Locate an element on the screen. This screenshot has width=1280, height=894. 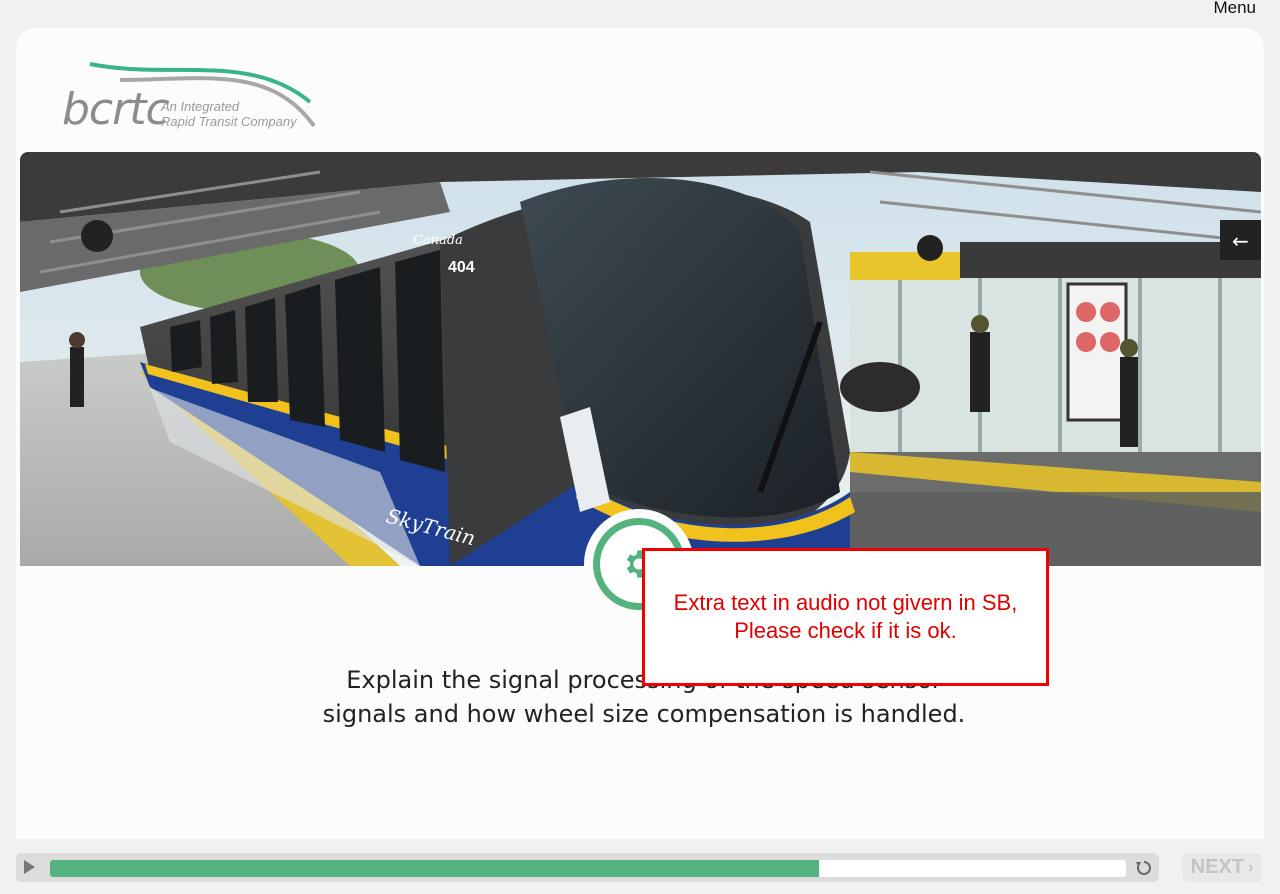
replay-icon is located at coordinates (1144, 868).